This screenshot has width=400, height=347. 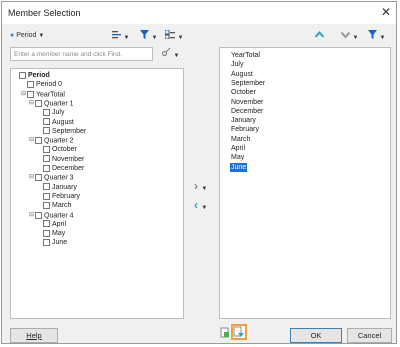 What do you see at coordinates (238, 148) in the screenshot?
I see `selected-member: April` at bounding box center [238, 148].